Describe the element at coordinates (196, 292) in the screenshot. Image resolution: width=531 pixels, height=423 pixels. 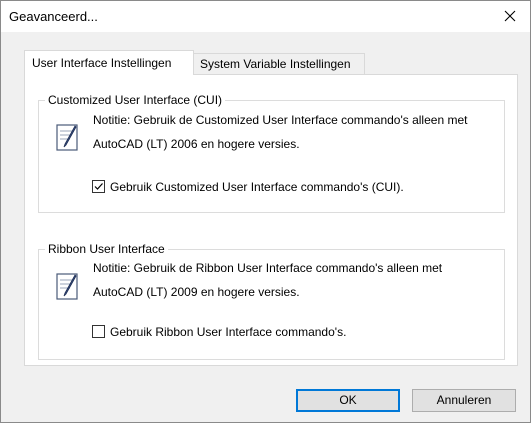
I see `ribbon-note-line-2: AutoCAD (LT) 2009 en hogere versies.` at that location.